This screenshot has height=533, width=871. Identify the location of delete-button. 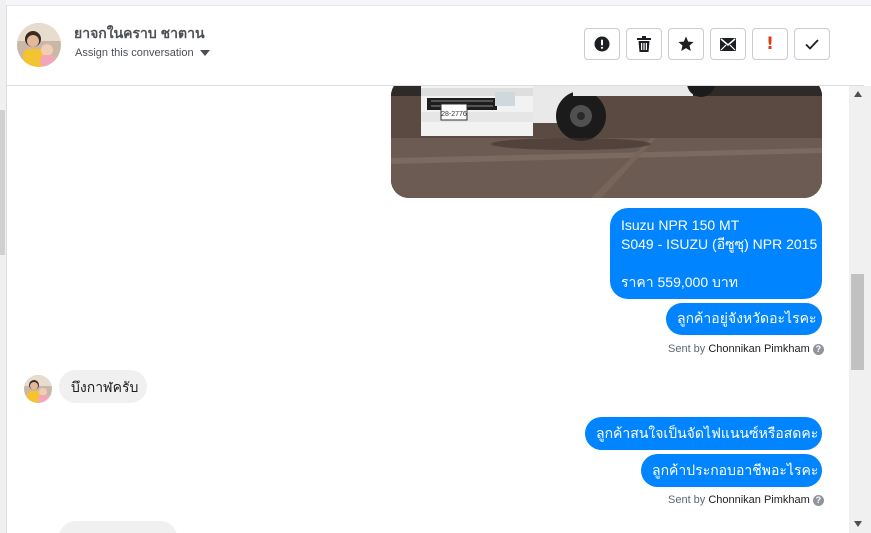
(644, 44).